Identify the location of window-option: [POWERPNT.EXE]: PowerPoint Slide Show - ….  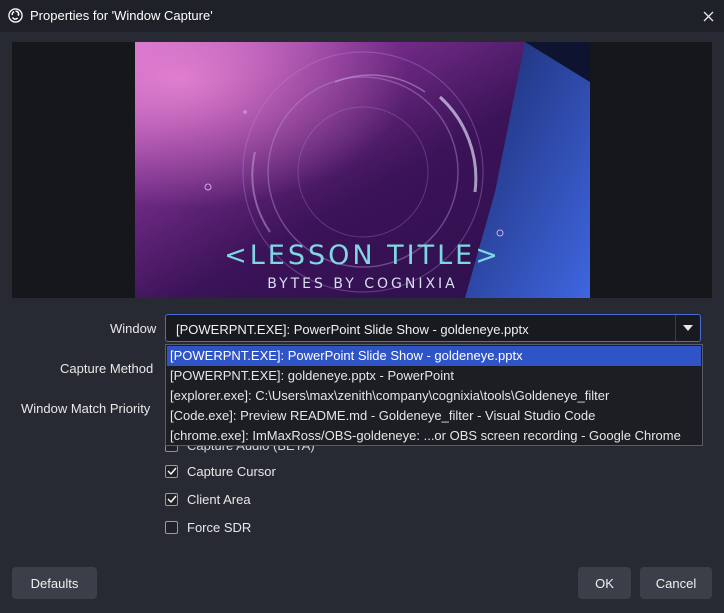
(434, 356).